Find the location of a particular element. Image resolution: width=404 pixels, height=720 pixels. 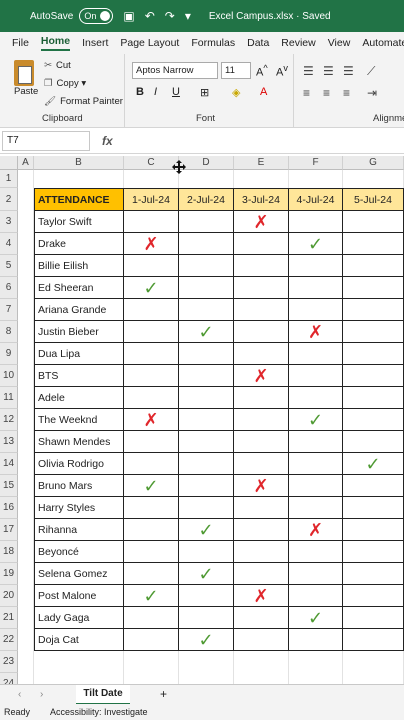

row-header: 2 is located at coordinates (9, 199).